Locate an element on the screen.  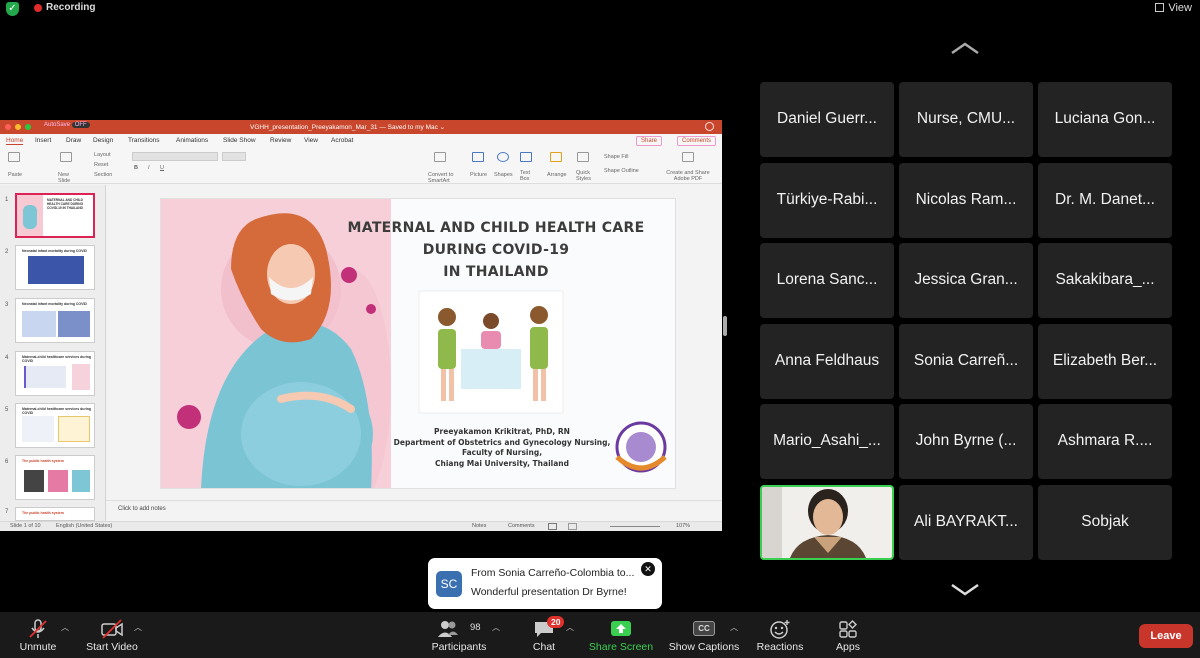
participant-name: Anna Feldhaus is located at coordinates (827, 360).